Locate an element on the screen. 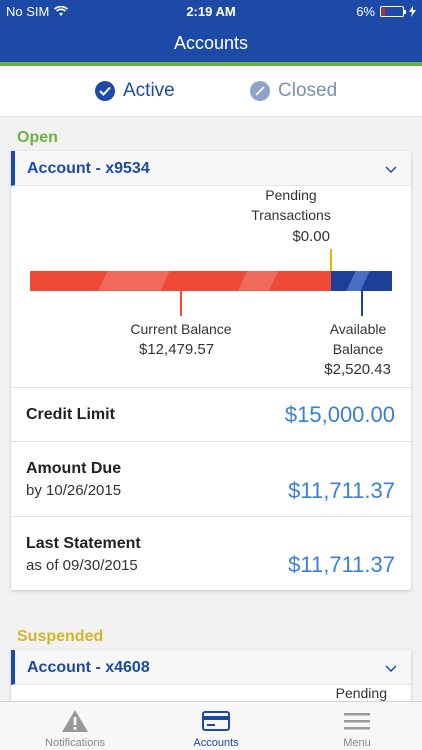  tab-accounts-label: Accounts is located at coordinates (216, 743).